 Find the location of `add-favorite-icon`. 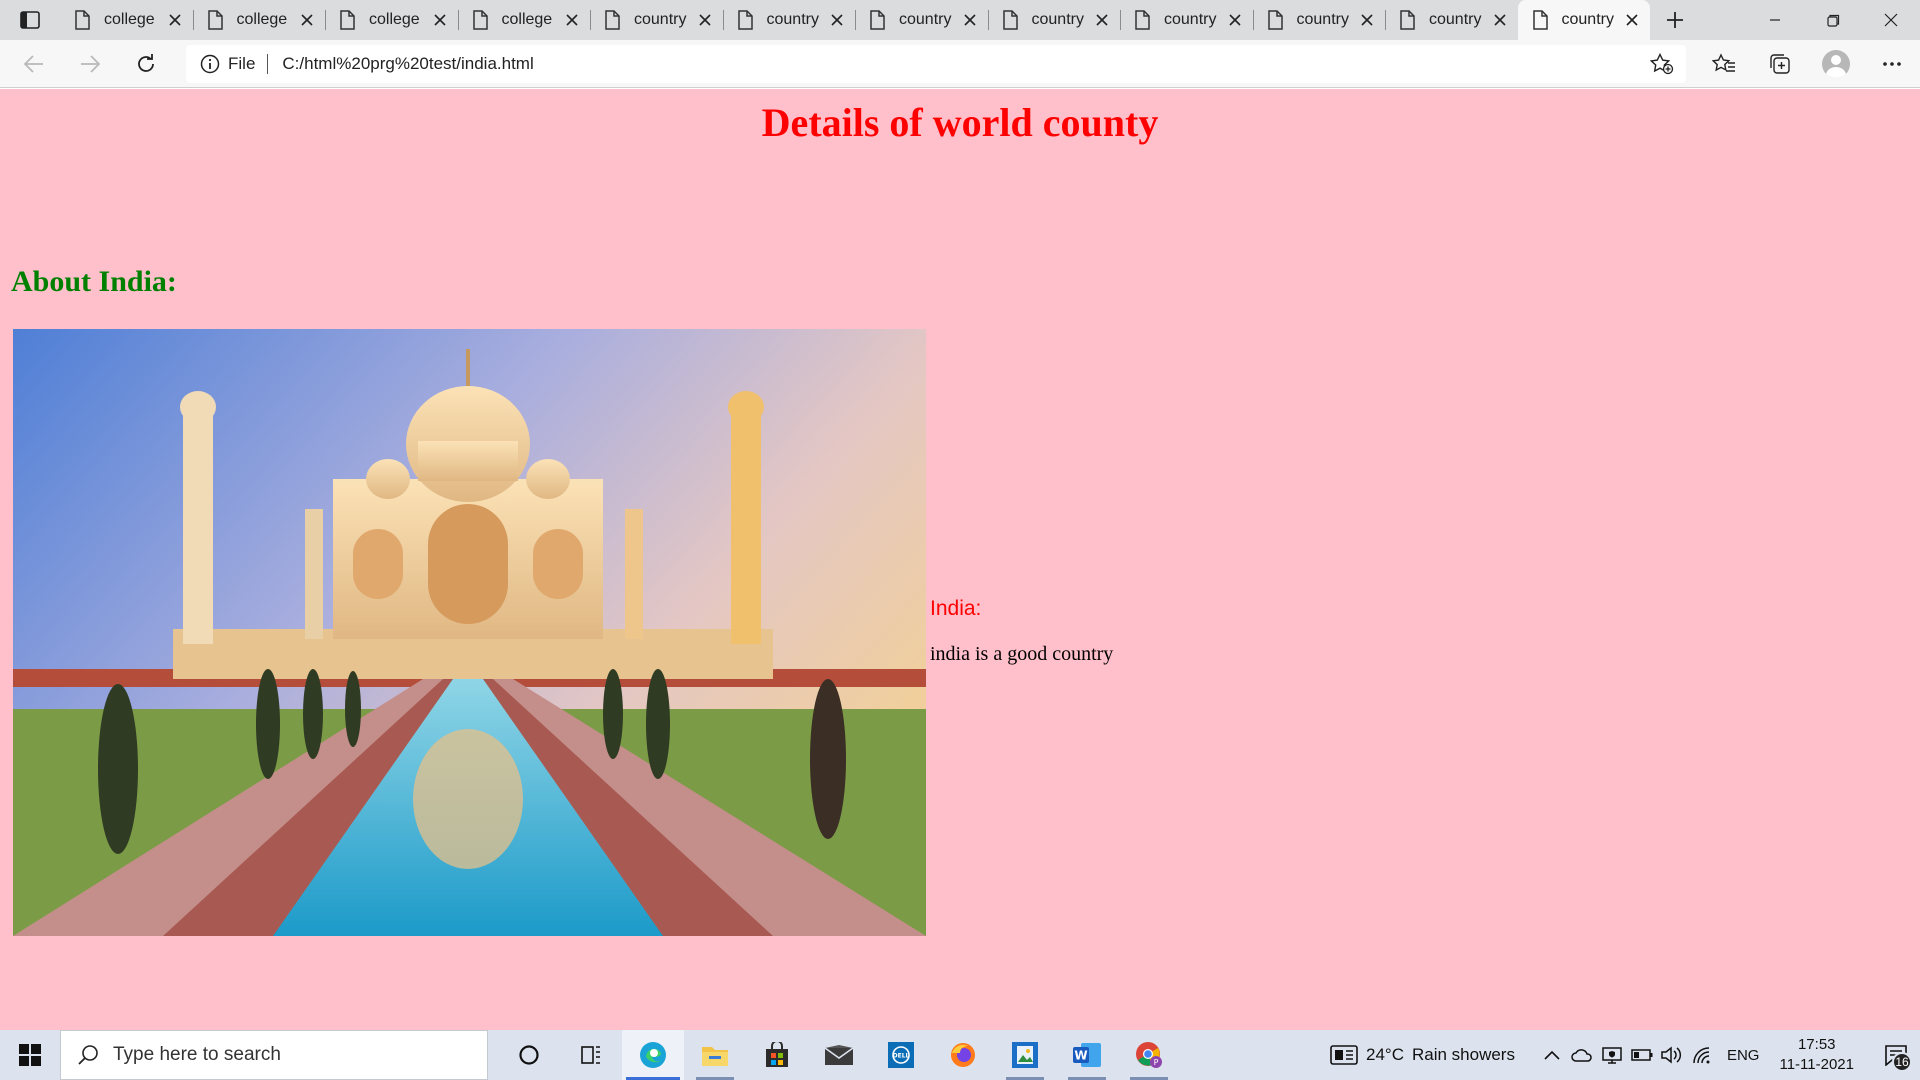

add-favorite-icon is located at coordinates (1662, 63).